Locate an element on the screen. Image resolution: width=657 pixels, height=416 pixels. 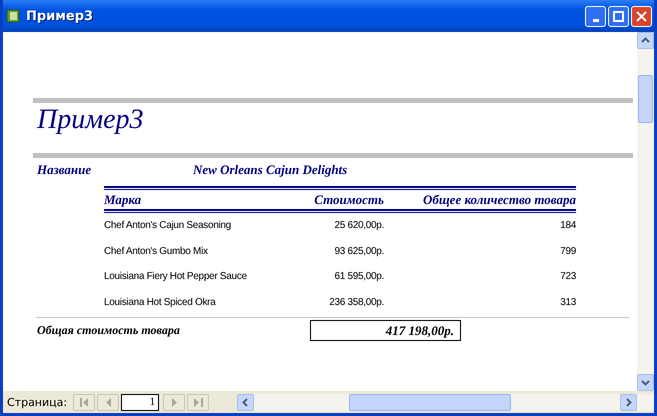
table-cell-text: 93 625,00р. is located at coordinates (358, 251).